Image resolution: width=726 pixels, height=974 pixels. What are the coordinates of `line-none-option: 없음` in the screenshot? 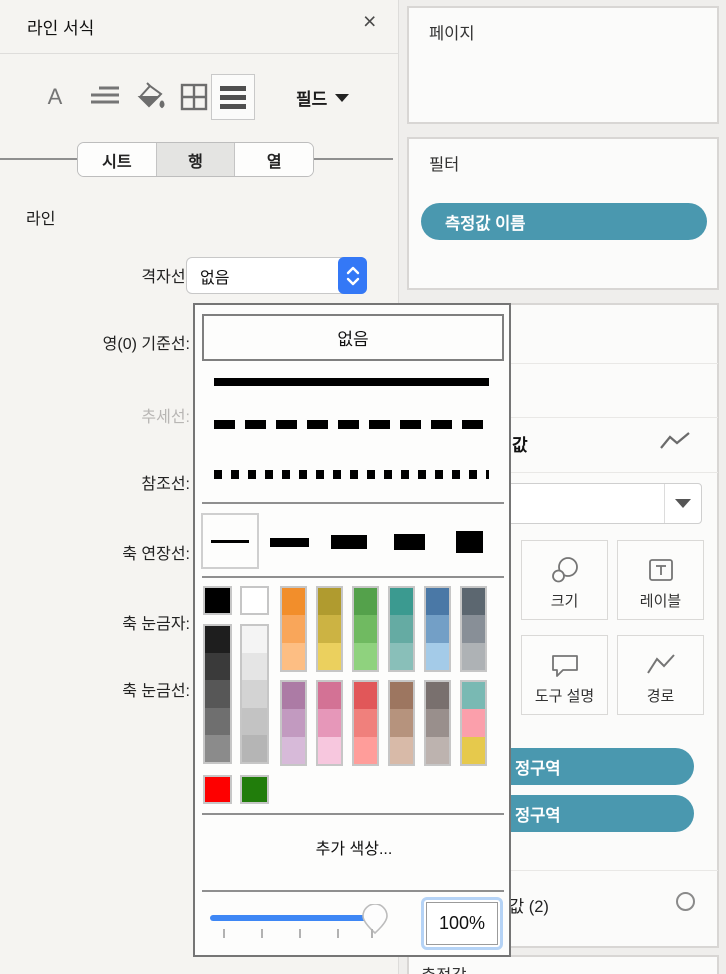 It's located at (353, 337).